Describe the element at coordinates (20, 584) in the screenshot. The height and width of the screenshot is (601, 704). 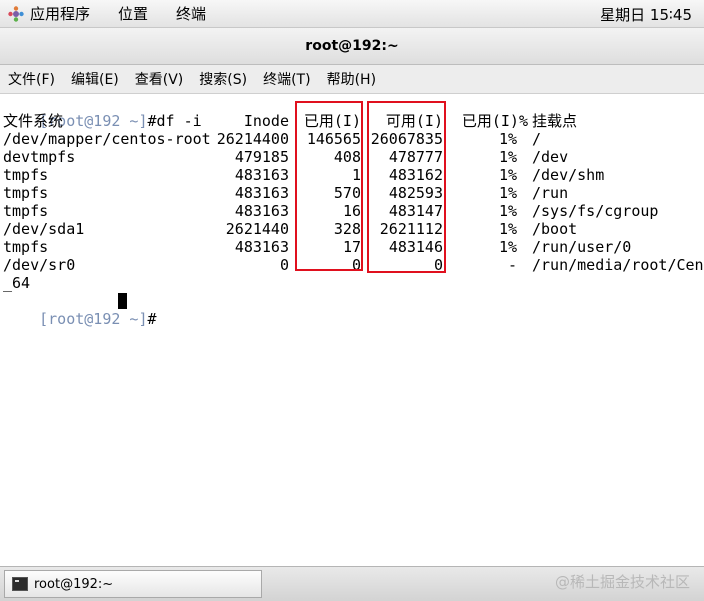
I see `terminal-icon` at that location.